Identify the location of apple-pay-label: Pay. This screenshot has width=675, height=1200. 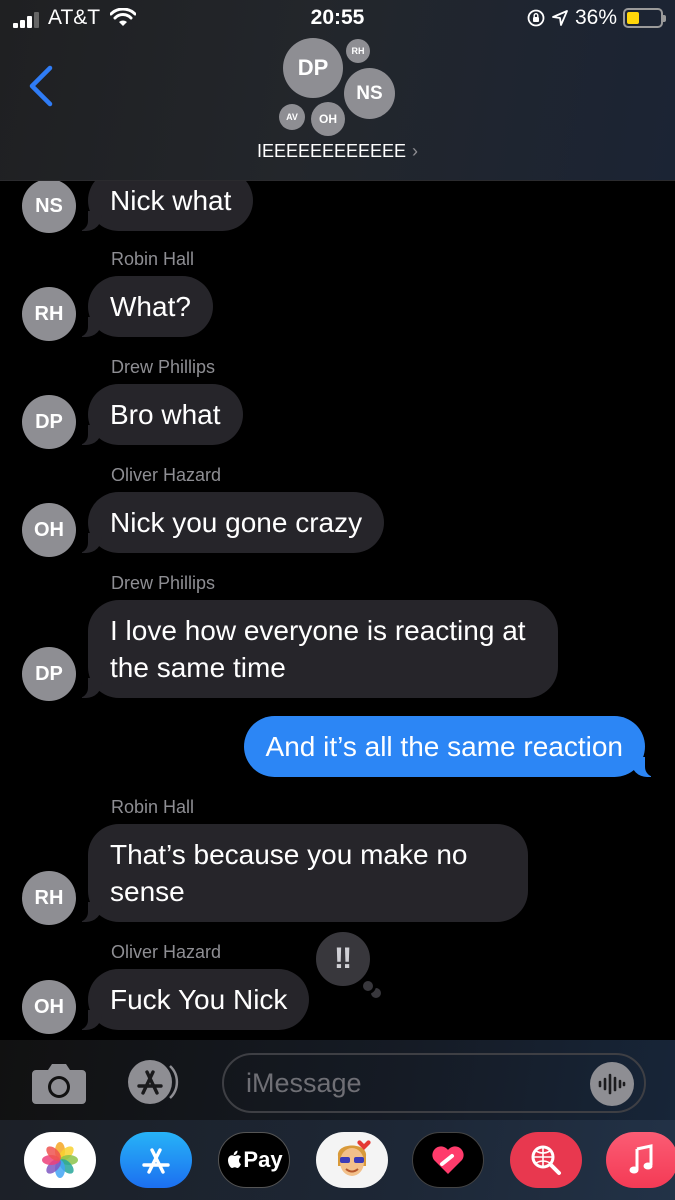
(263, 1159).